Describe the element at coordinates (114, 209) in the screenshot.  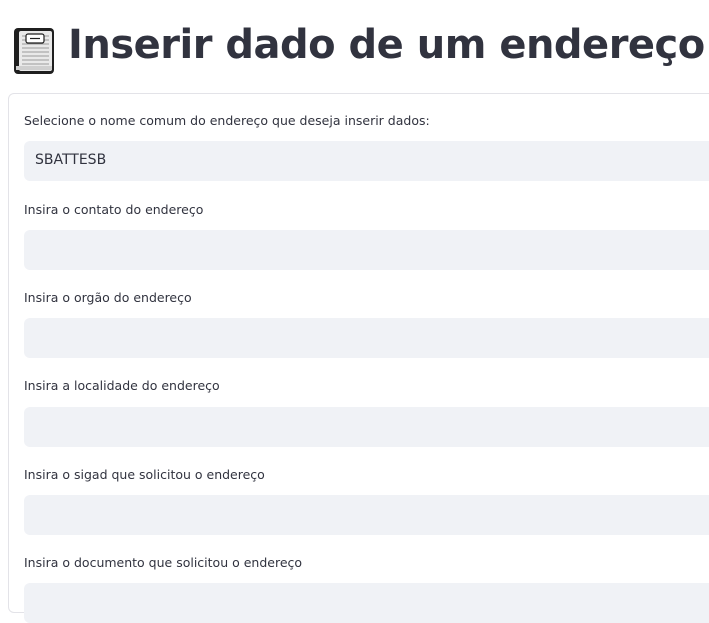
I see `field-label-contato: Insira o contato do endereço` at that location.